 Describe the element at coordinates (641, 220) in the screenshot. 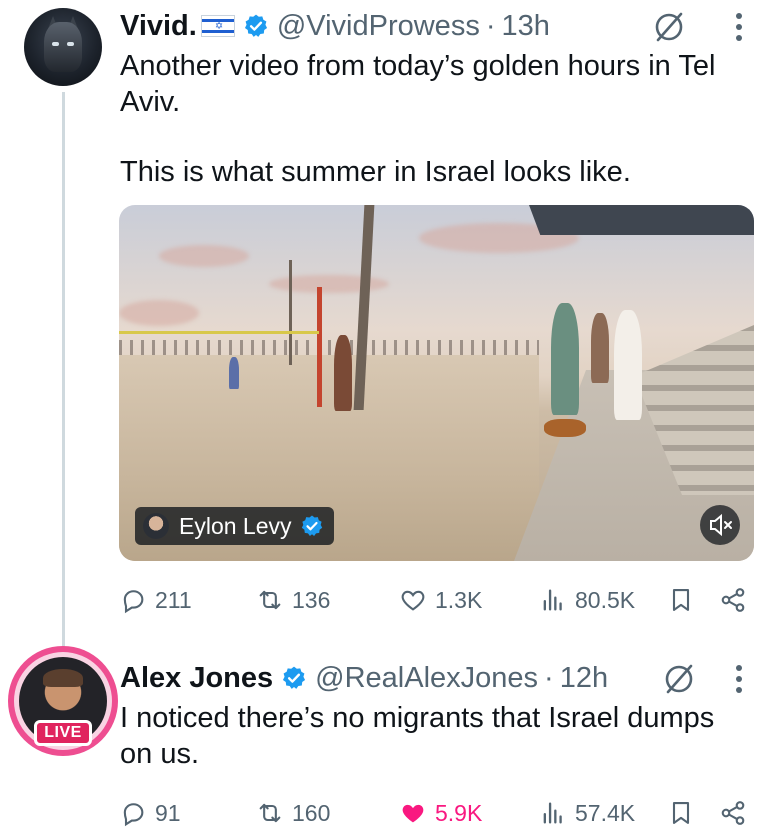

I see `pavilion-roof` at that location.